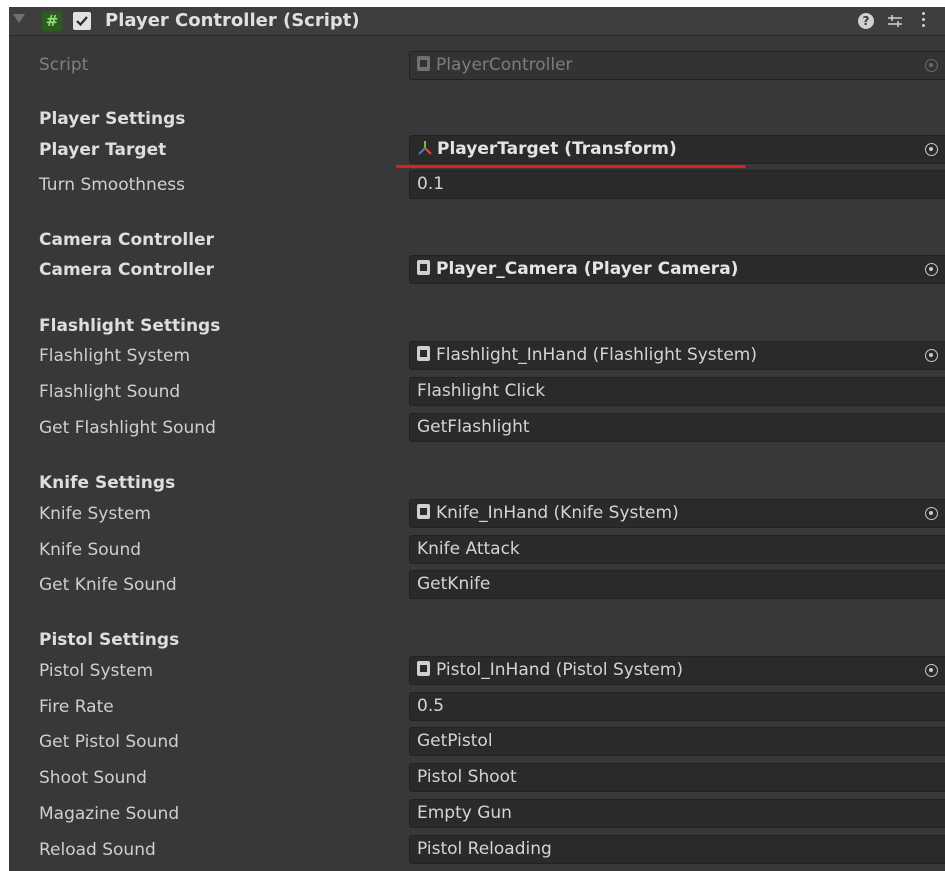 Image resolution: width=945 pixels, height=871 pixels. What do you see at coordinates (110, 392) in the screenshot?
I see `flashlight-sound-label: Flashlight Sound` at bounding box center [110, 392].